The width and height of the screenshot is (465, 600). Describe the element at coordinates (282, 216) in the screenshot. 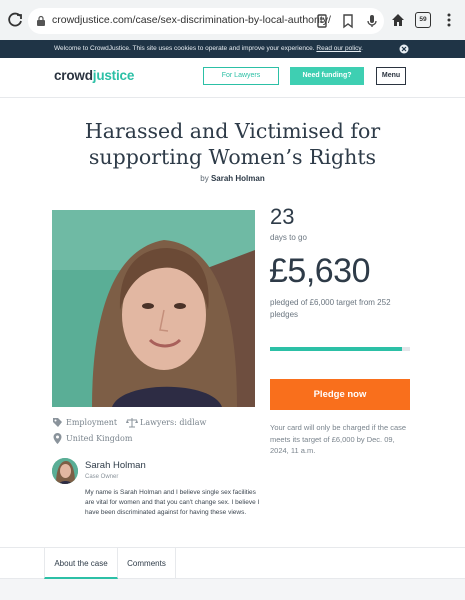

I see `days-to-go-count: 23` at that location.